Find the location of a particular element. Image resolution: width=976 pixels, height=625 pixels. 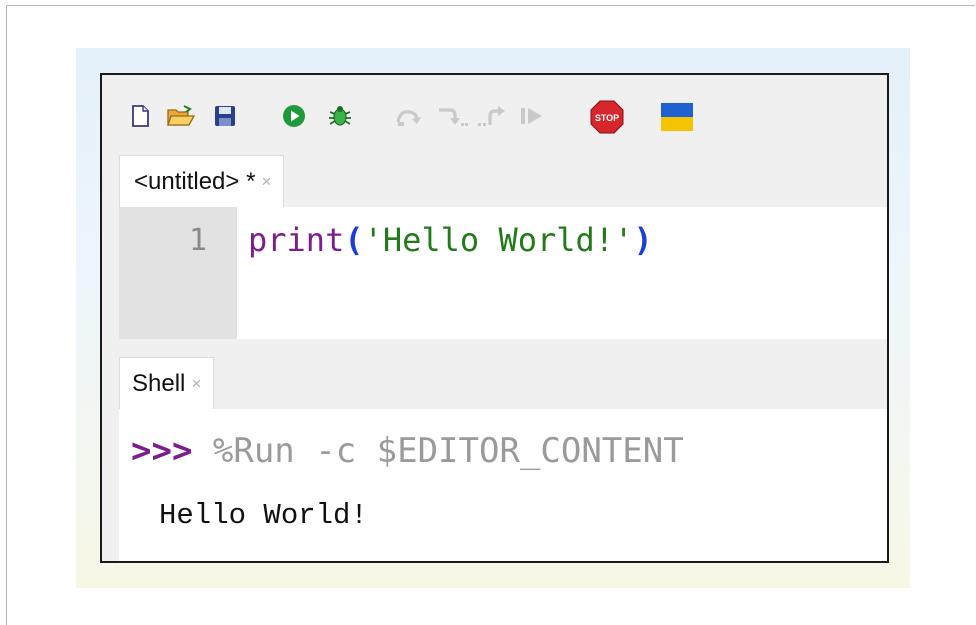

run-icon is located at coordinates (294, 116).